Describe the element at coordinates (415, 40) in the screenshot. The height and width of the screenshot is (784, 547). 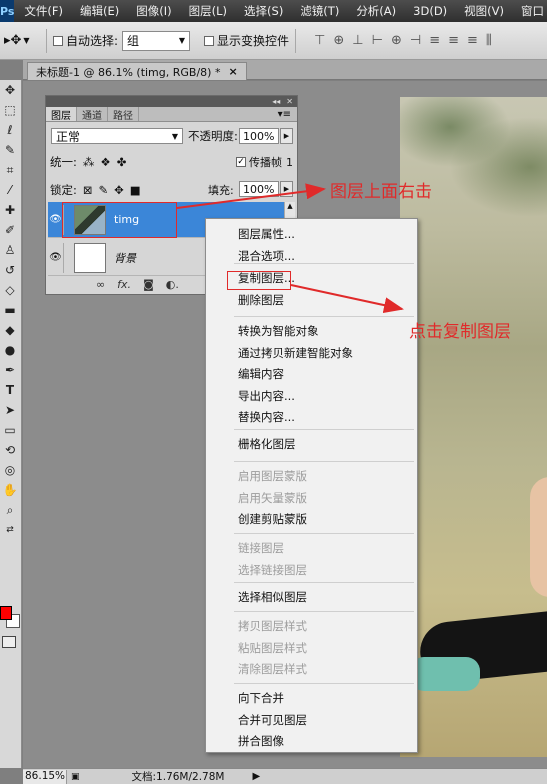
I see `align-right-icon: ⊣` at that location.